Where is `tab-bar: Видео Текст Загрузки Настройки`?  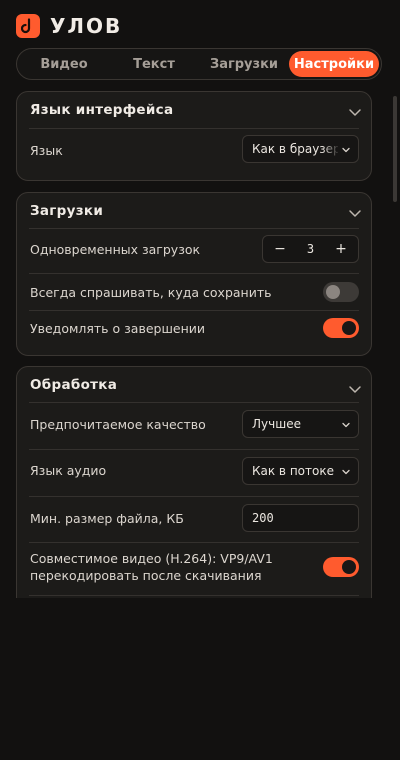 tab-bar: Видео Текст Загрузки Настройки is located at coordinates (199, 64).